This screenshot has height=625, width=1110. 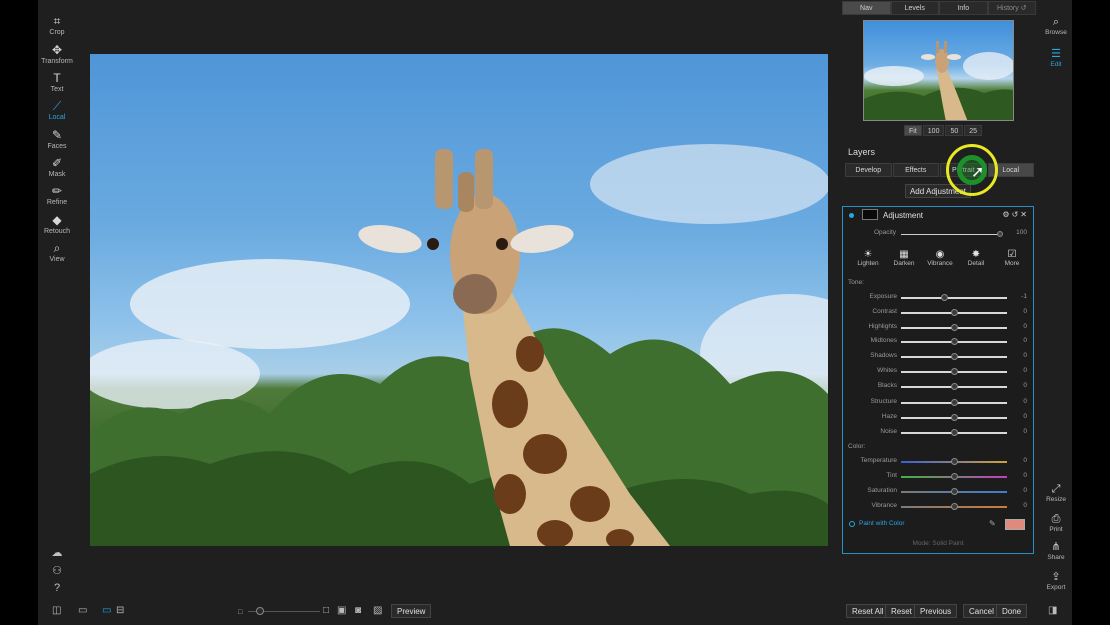 I want to click on tab-effects: Effects, so click(x=915, y=170).